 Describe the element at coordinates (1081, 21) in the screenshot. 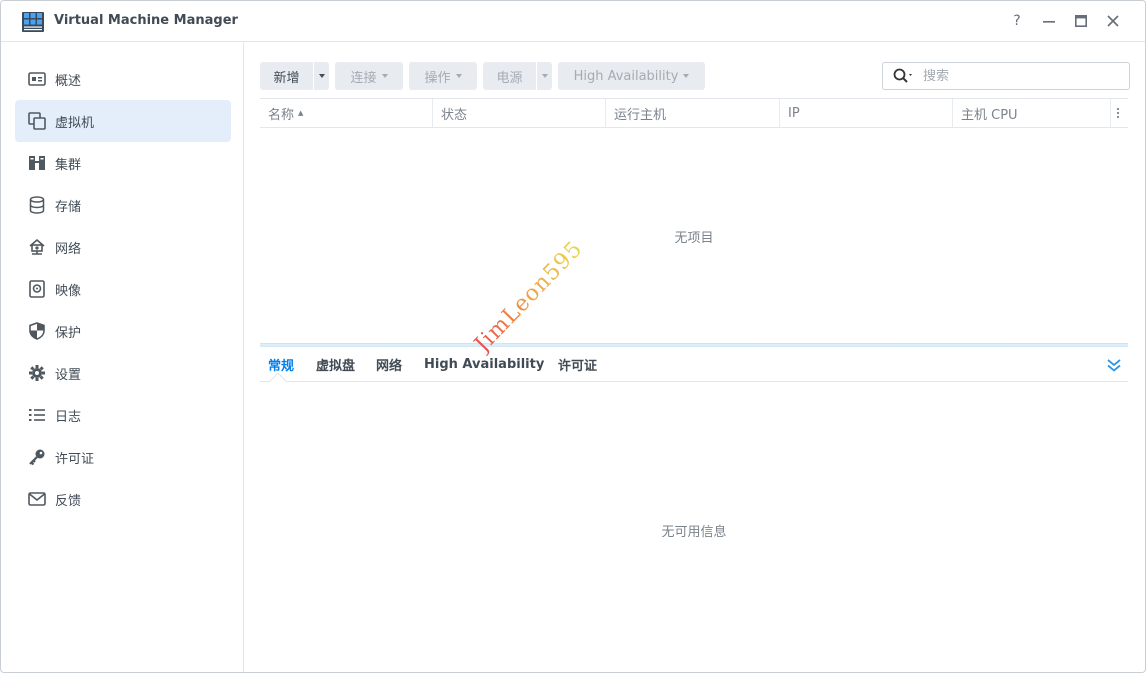

I see `maximize-icon` at that location.